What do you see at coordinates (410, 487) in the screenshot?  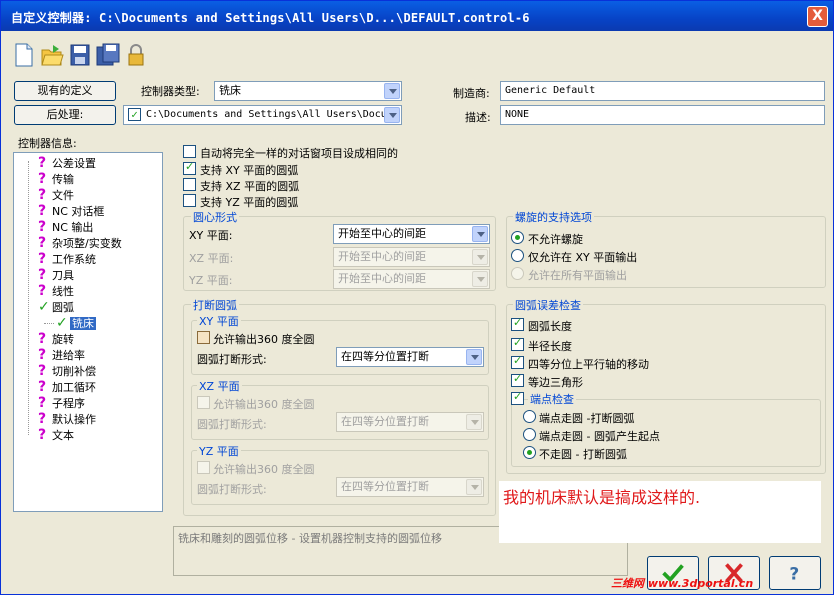 I see `yz-break-form-select: 在四等分位置打断` at bounding box center [410, 487].